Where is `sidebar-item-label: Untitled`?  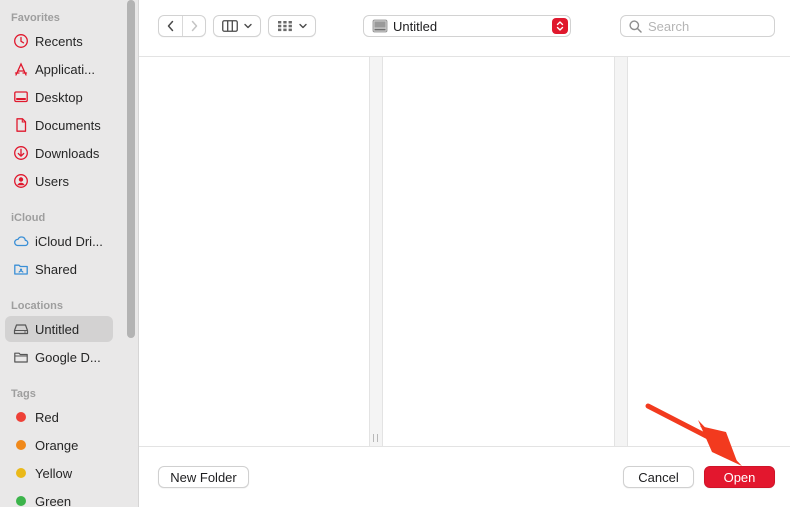
sidebar-item-label: Untitled is located at coordinates (57, 329).